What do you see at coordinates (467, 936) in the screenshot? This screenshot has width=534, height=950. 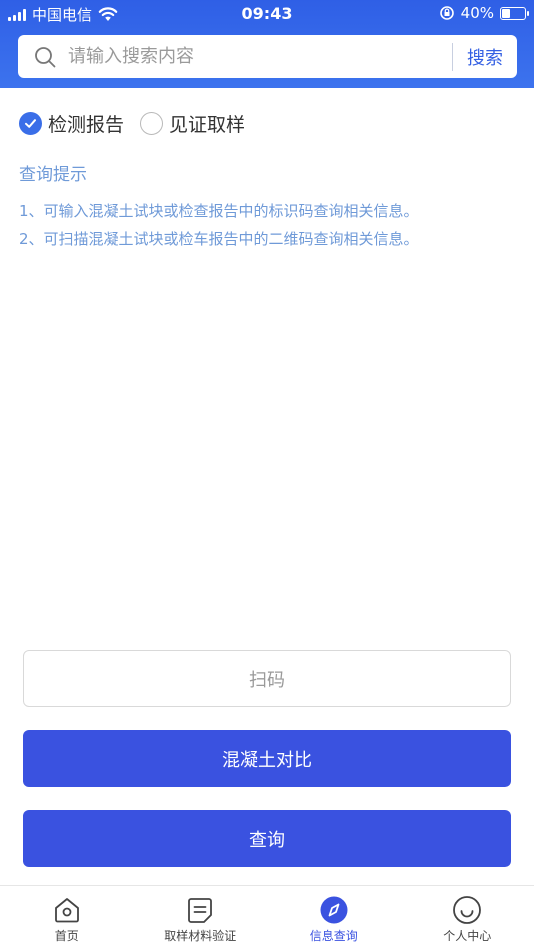 I see `tab-label: 个人中心` at bounding box center [467, 936].